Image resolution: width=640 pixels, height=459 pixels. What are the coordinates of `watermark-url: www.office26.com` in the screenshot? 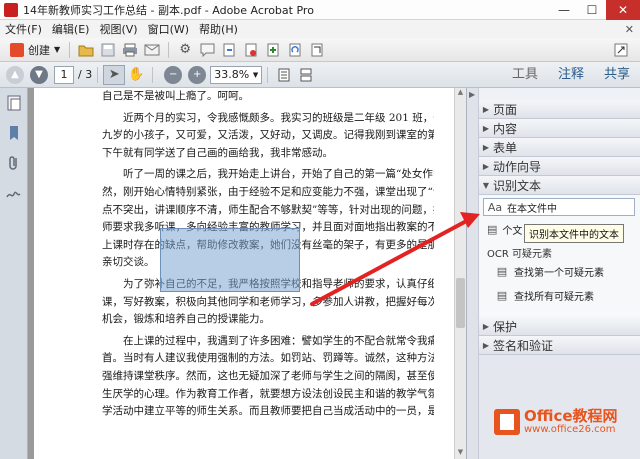 It's located at (570, 429).